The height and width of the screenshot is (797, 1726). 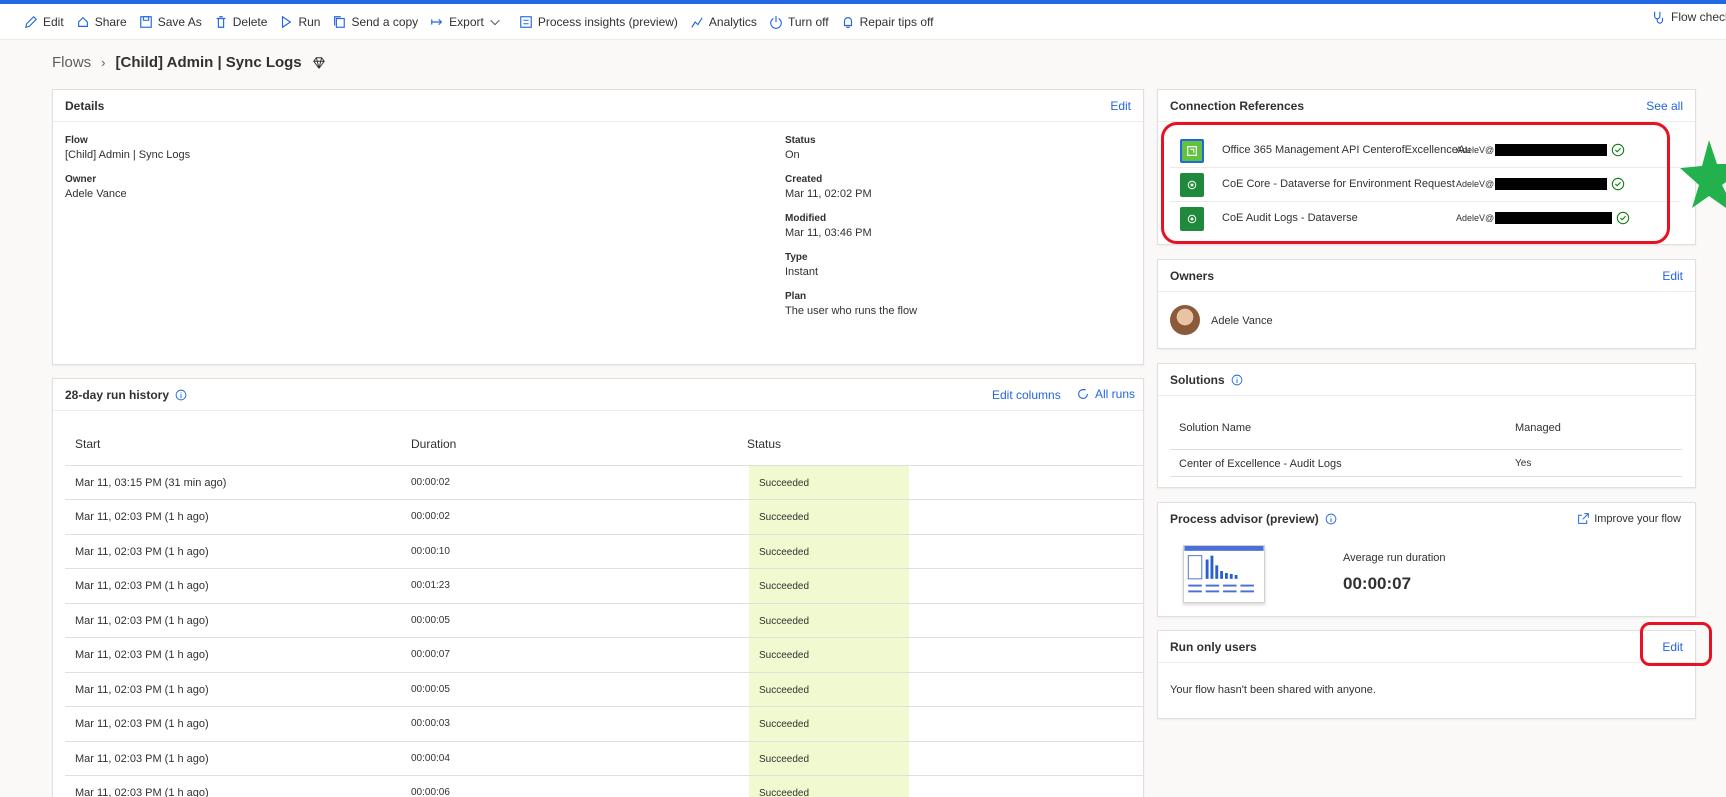 What do you see at coordinates (146, 22) in the screenshot?
I see `save-as-icon` at bounding box center [146, 22].